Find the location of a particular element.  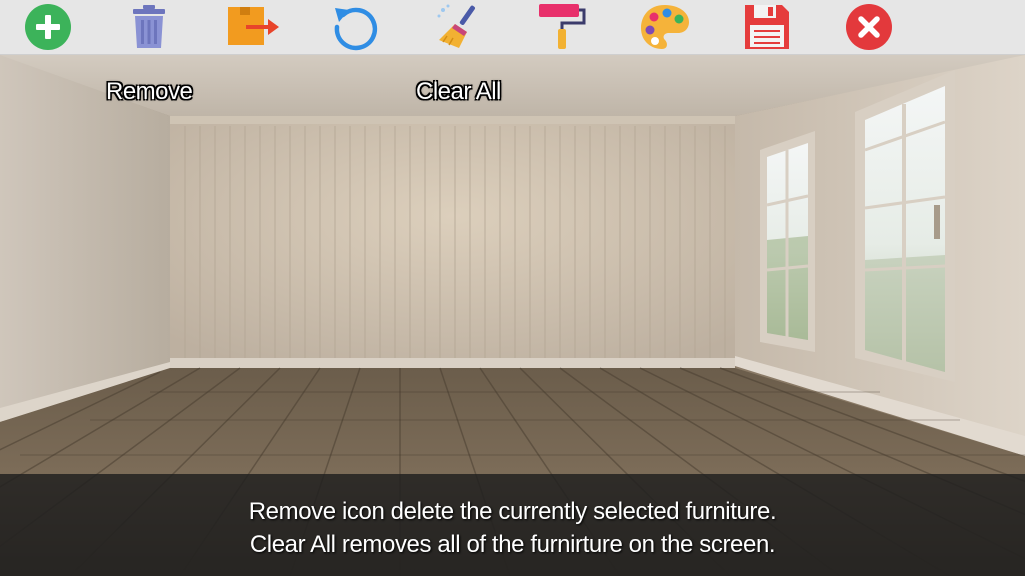

remove-button is located at coordinates (149, 27).